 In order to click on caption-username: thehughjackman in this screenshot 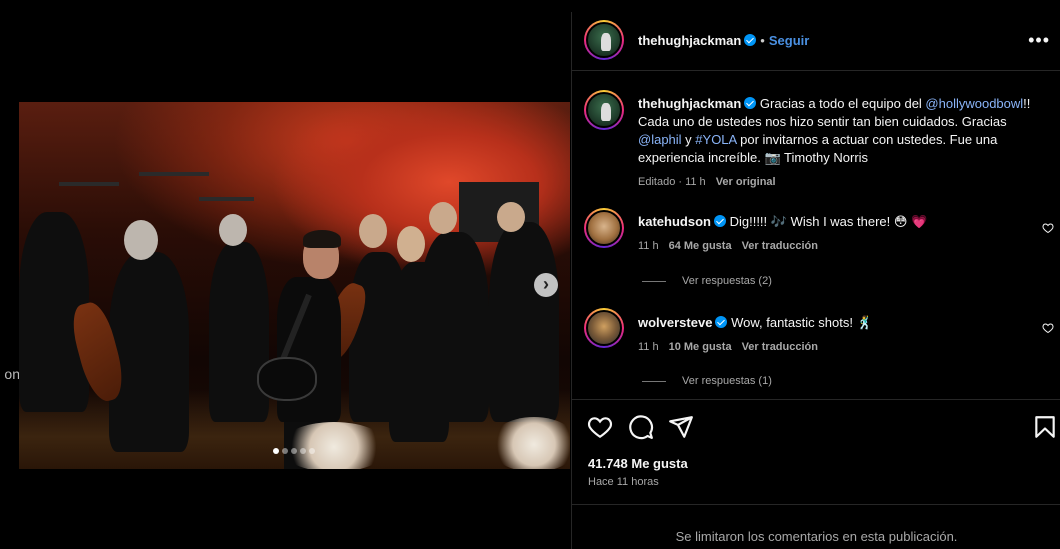, I will do `click(689, 103)`.